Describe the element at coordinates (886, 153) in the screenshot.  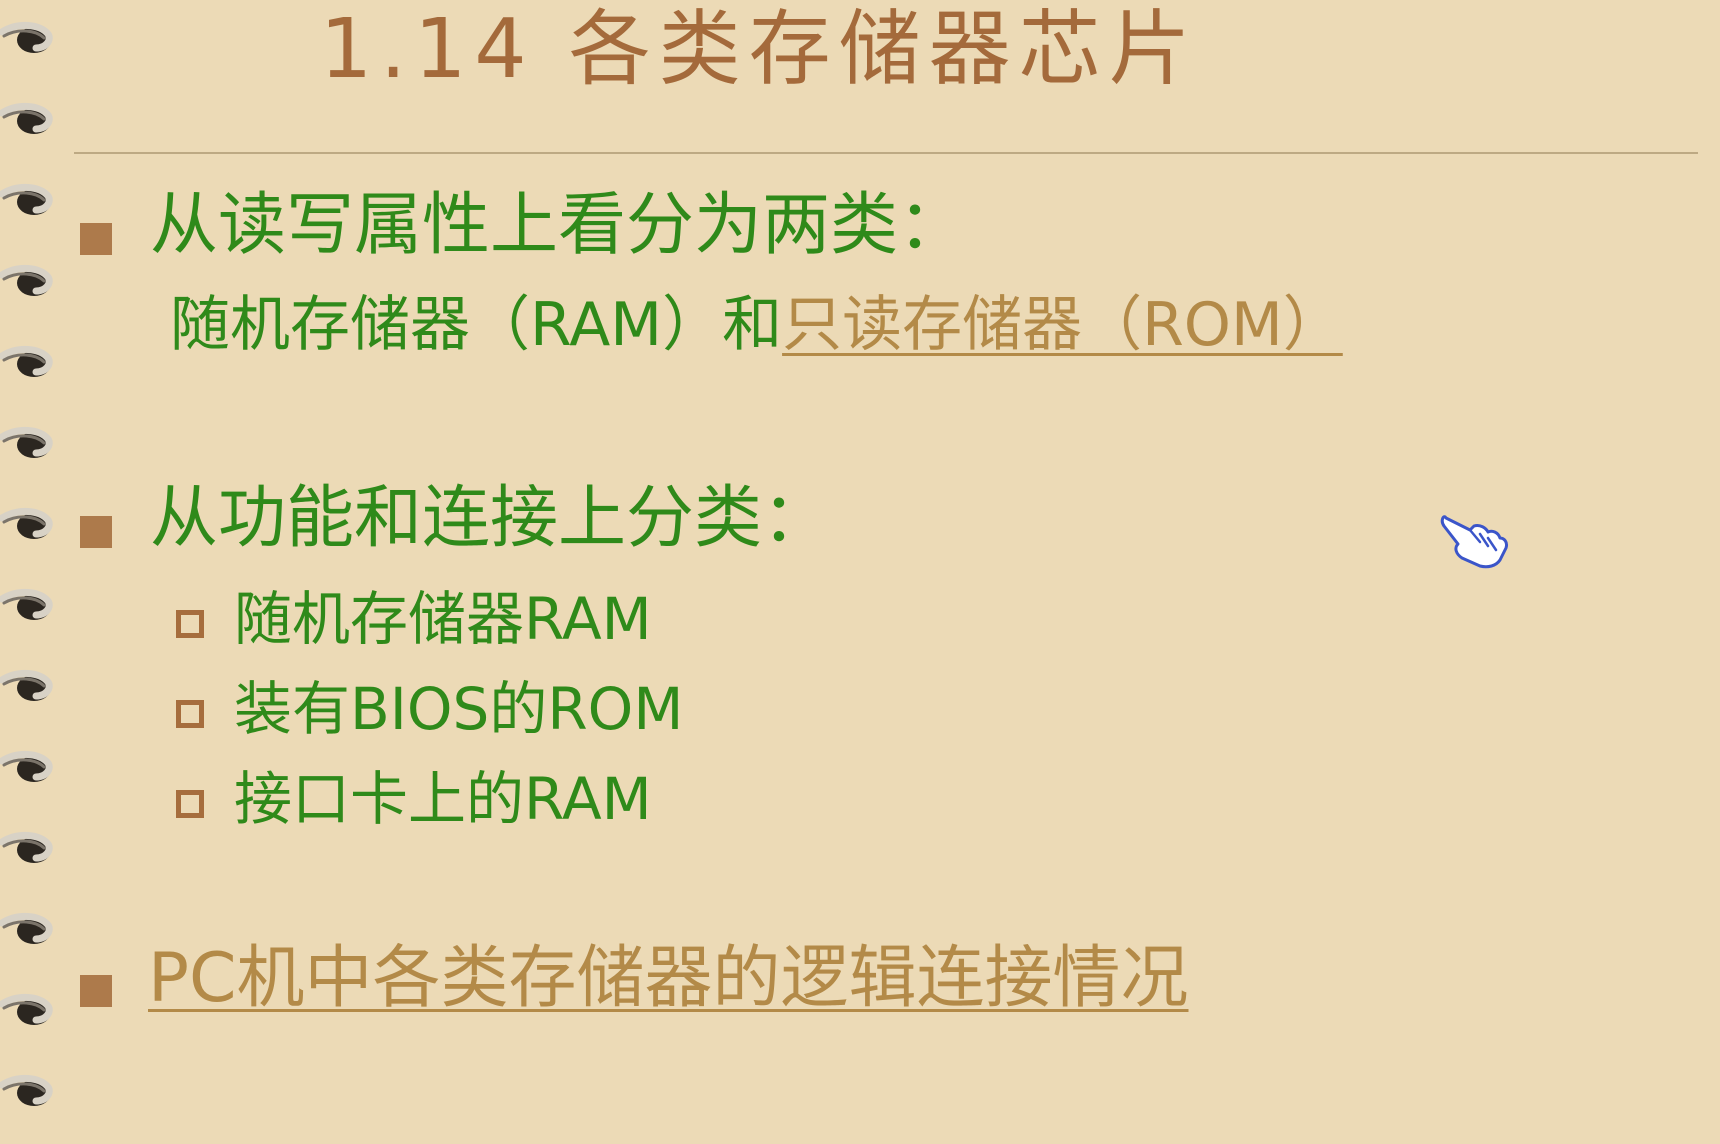
I see `title-divider` at that location.